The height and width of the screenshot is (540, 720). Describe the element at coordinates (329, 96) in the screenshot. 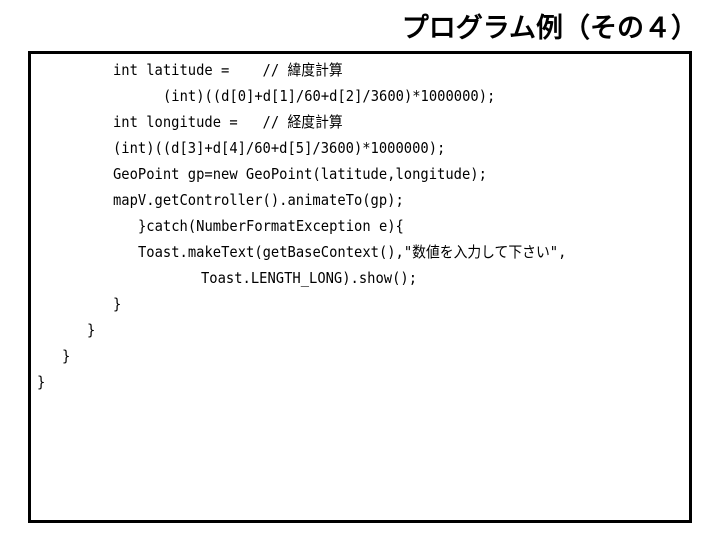

I see `code-line: (int)((d[0]+d[1]/60+d[2]/3600)*1000000);` at that location.